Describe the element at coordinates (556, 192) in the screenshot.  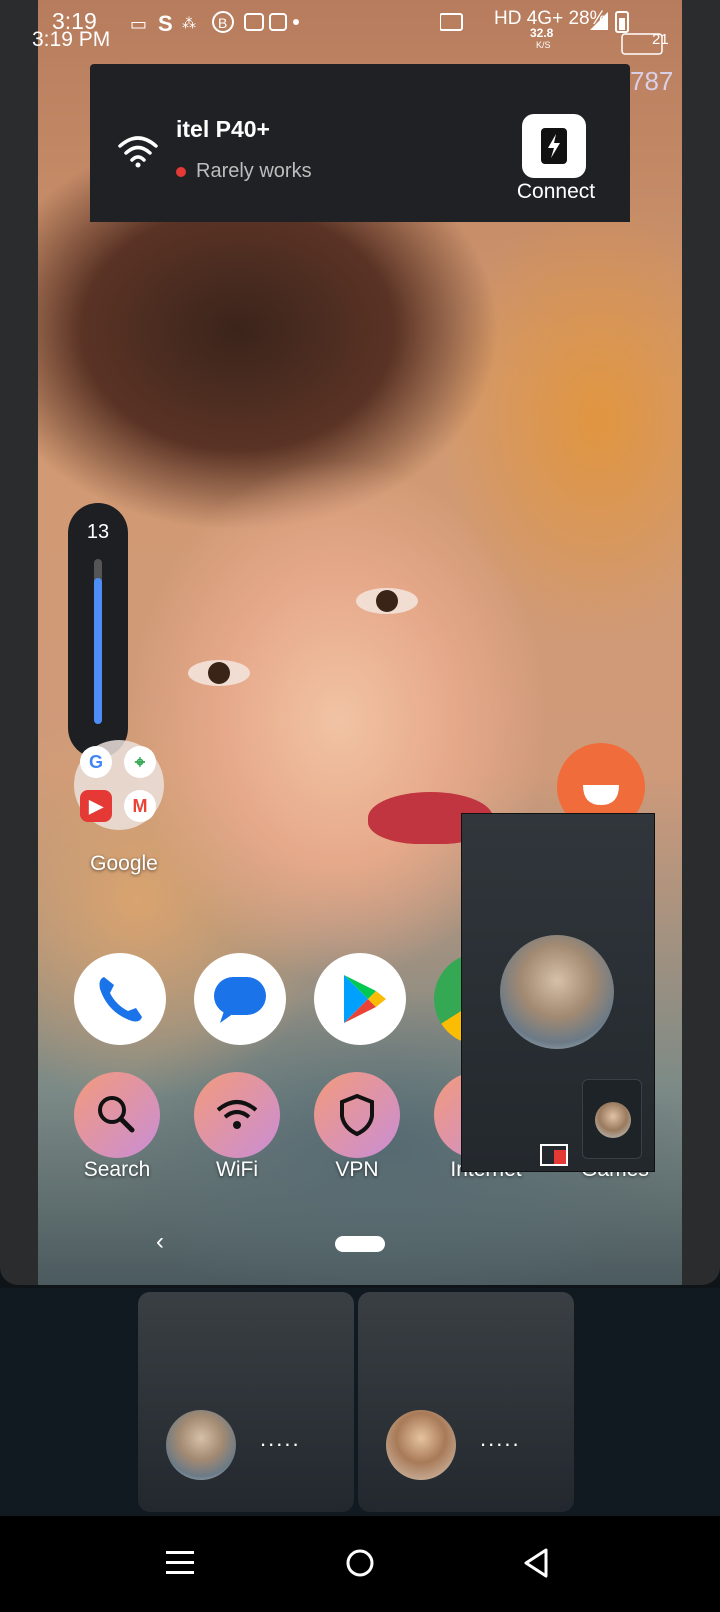
I see `connect-label: Connect` at that location.